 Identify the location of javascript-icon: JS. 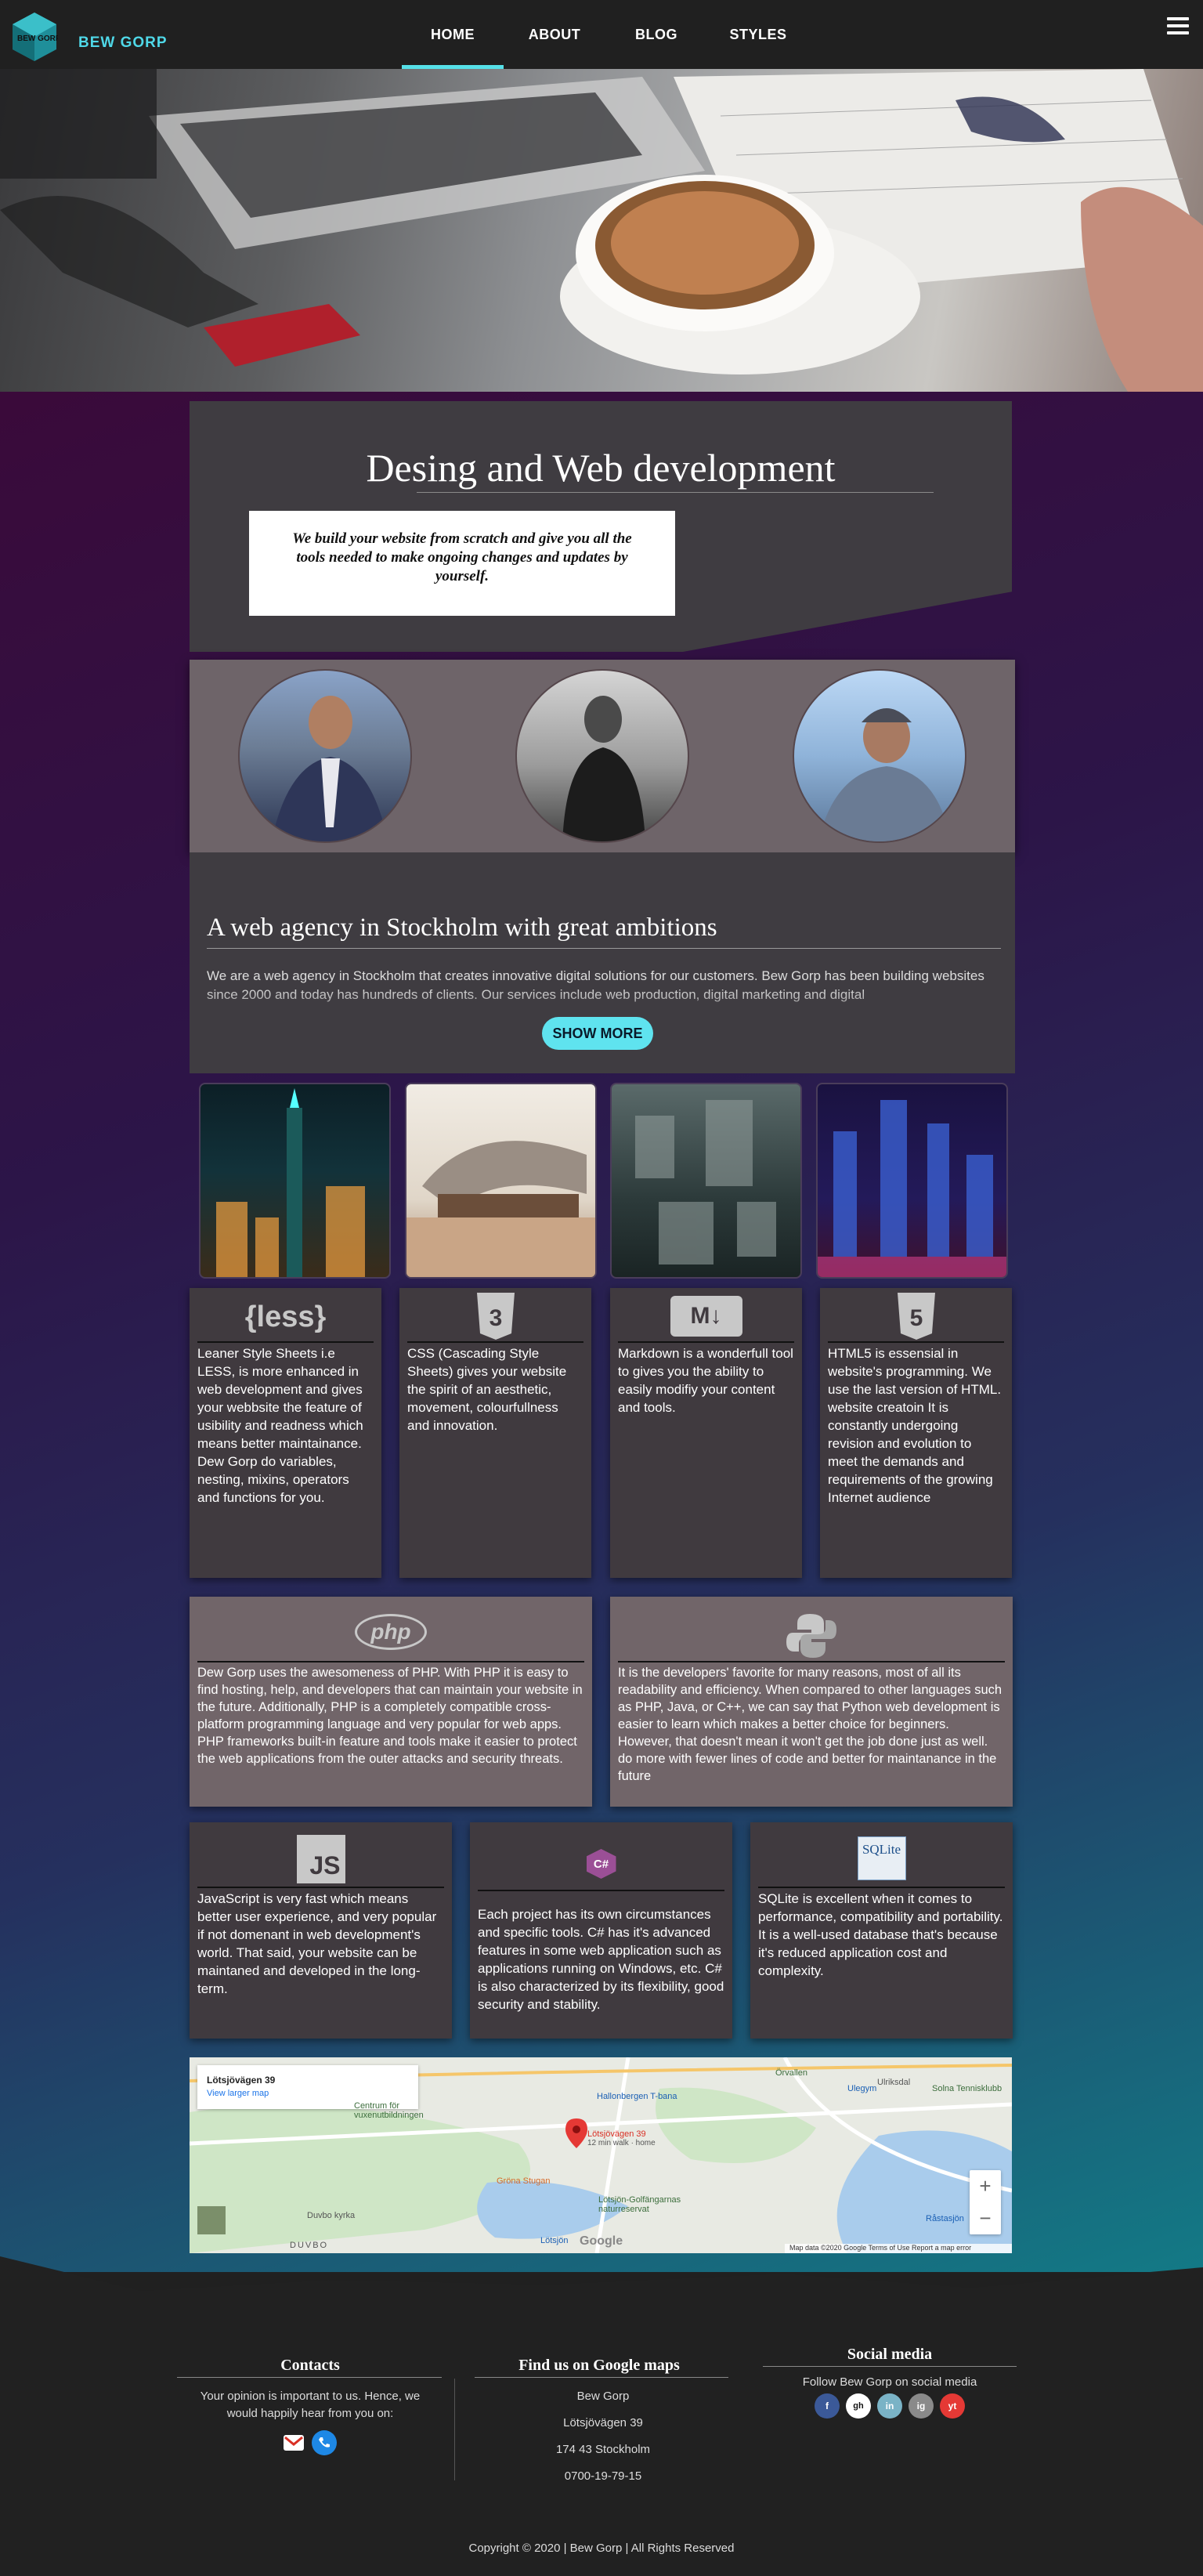
(320, 1859).